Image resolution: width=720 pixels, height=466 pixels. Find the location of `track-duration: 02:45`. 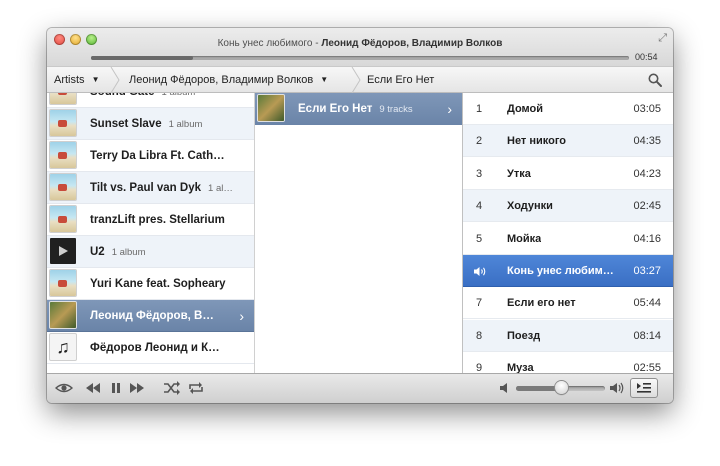

track-duration: 02:45 is located at coordinates (647, 206).